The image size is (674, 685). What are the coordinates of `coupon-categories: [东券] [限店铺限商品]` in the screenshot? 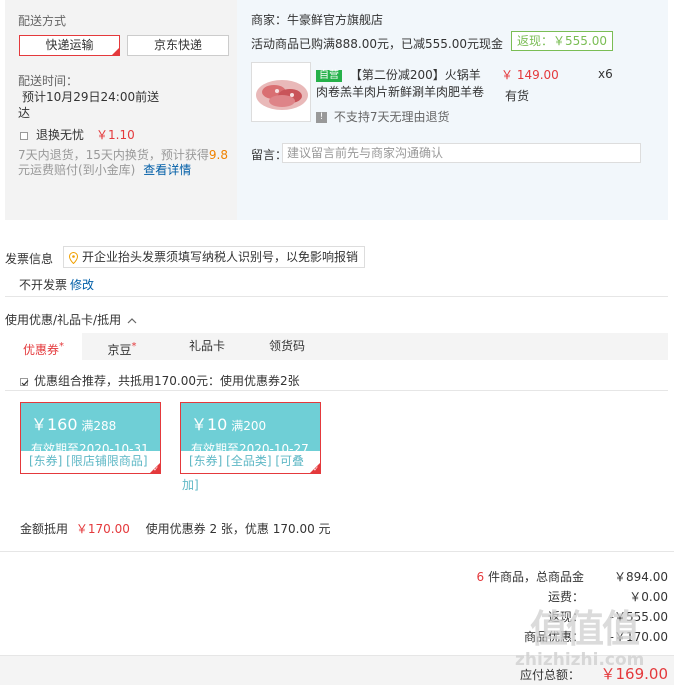 It's located at (88, 461).